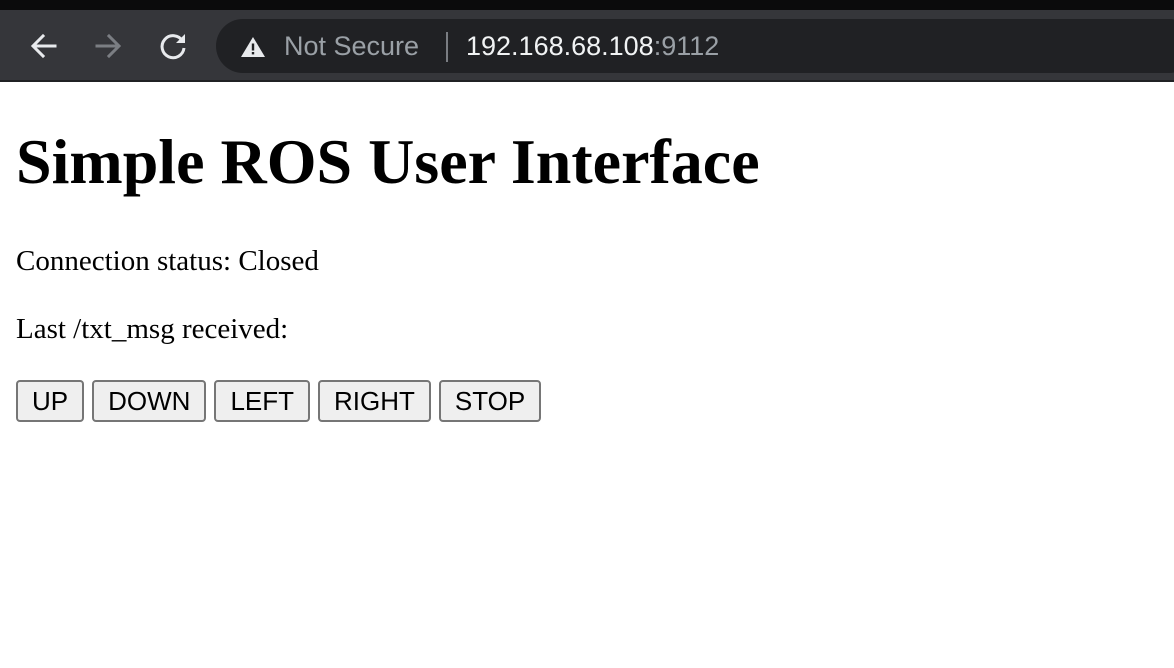 This screenshot has width=1174, height=668. What do you see at coordinates (560, 46) in the screenshot?
I see `url-host: 192.168.68.108` at bounding box center [560, 46].